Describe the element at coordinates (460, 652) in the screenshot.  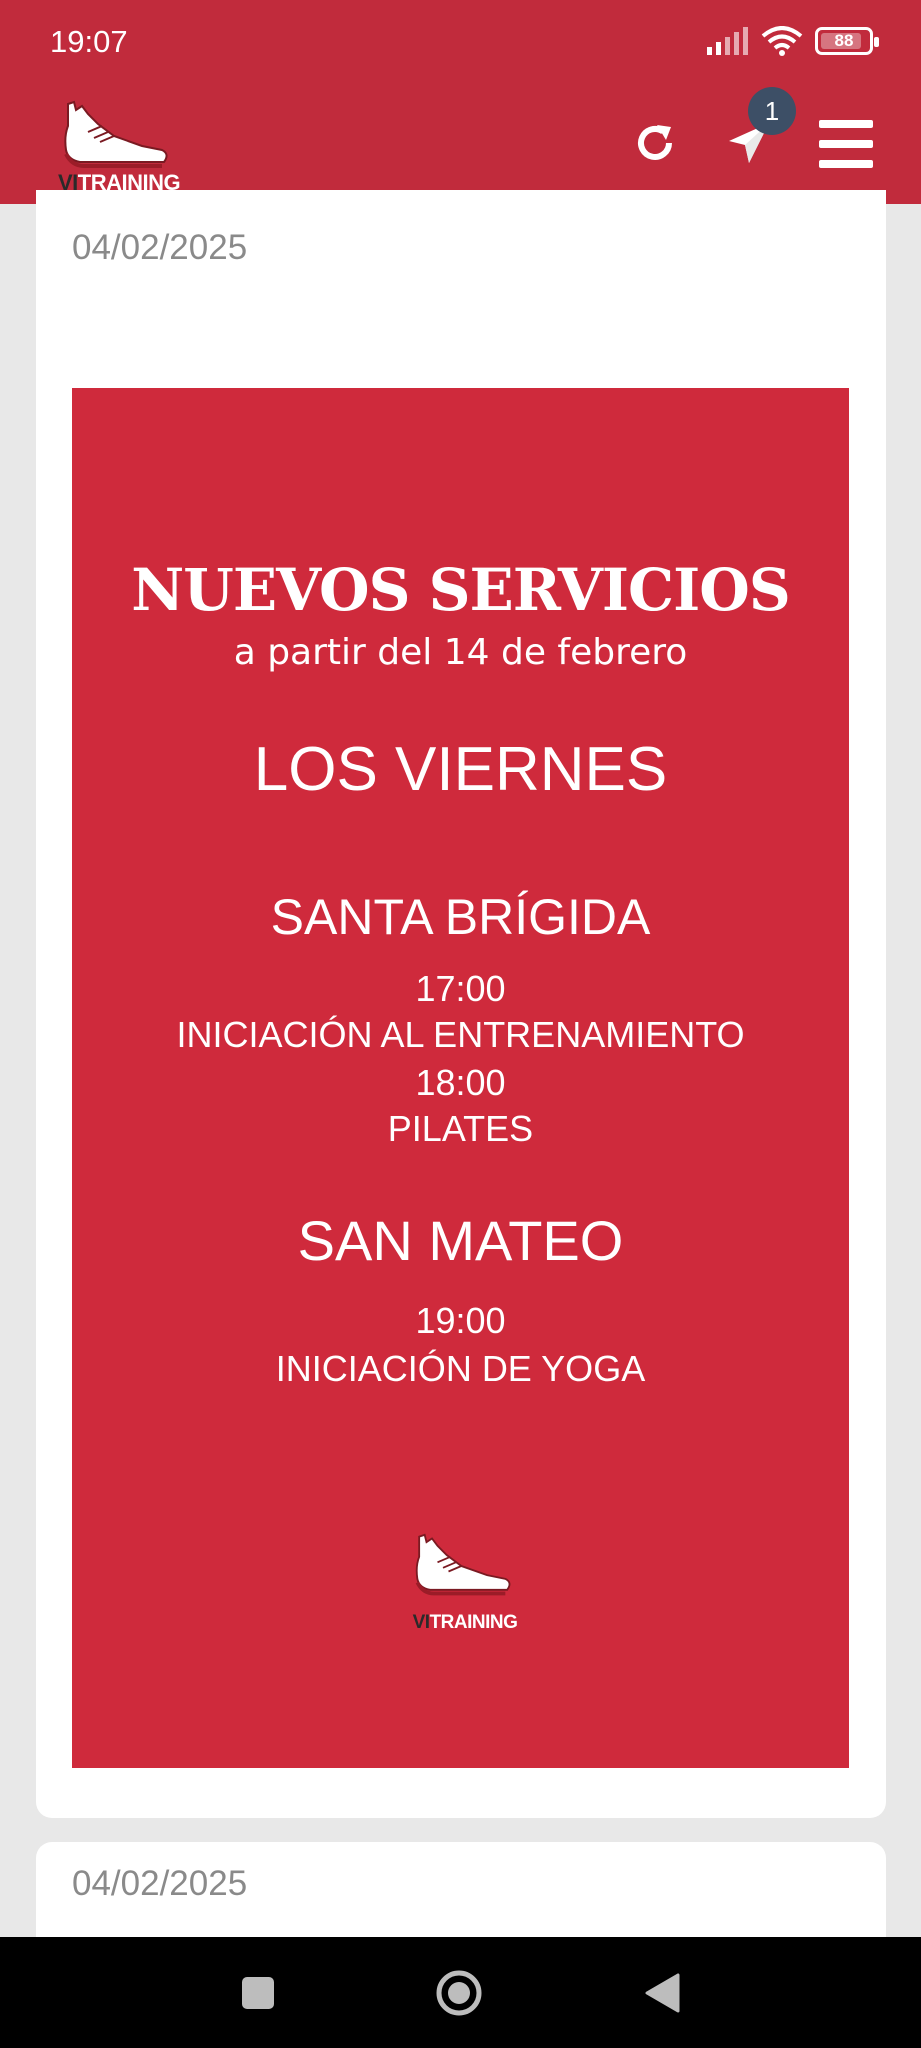
I see `poster-subtitle: a partir del 14 de febrero` at that location.